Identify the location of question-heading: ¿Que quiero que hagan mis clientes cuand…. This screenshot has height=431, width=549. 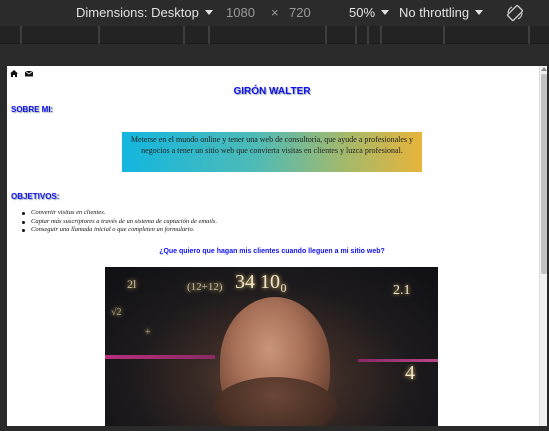
(272, 251).